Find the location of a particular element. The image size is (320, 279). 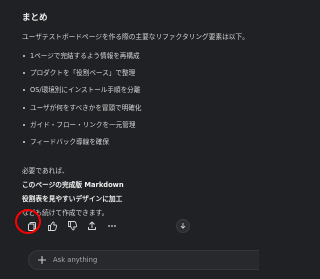

summary-intro: ユーザテストボードページを作る際の主要なリファクタリング要素は以下。 is located at coordinates (135, 37).